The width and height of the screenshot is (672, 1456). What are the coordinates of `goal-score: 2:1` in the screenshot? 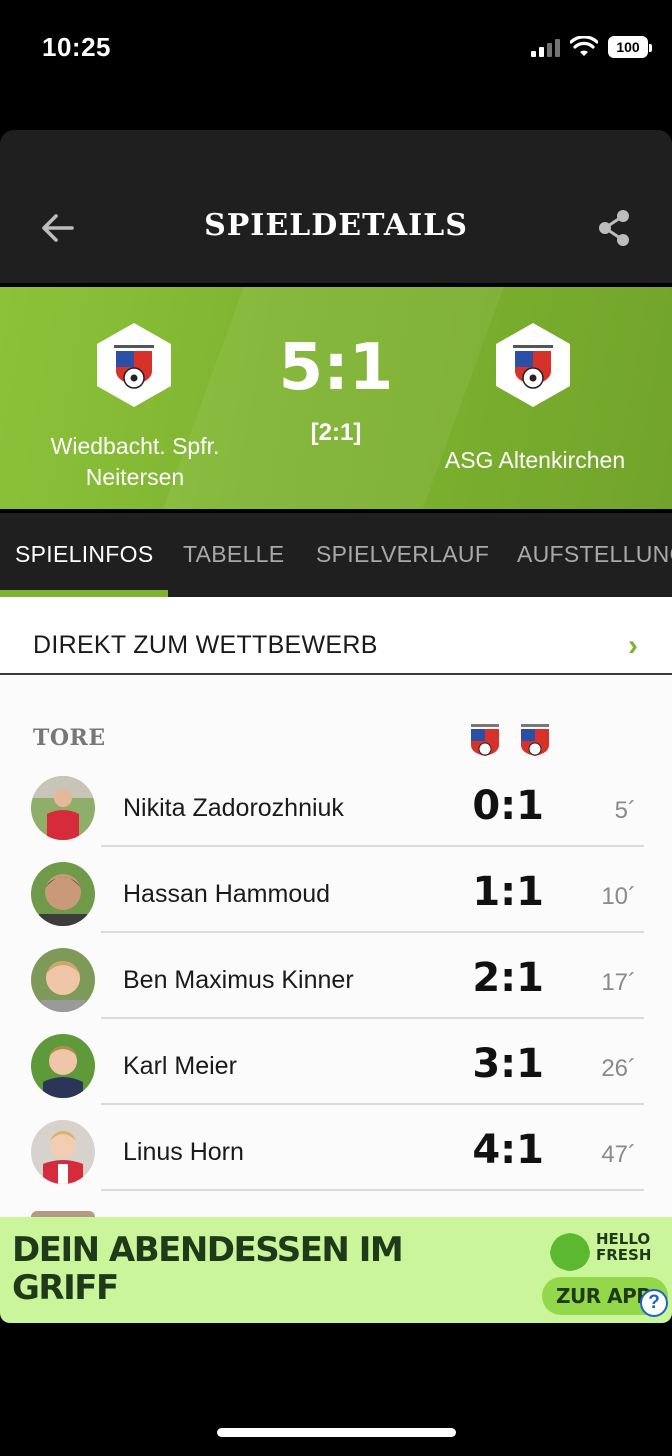 It's located at (508, 978).